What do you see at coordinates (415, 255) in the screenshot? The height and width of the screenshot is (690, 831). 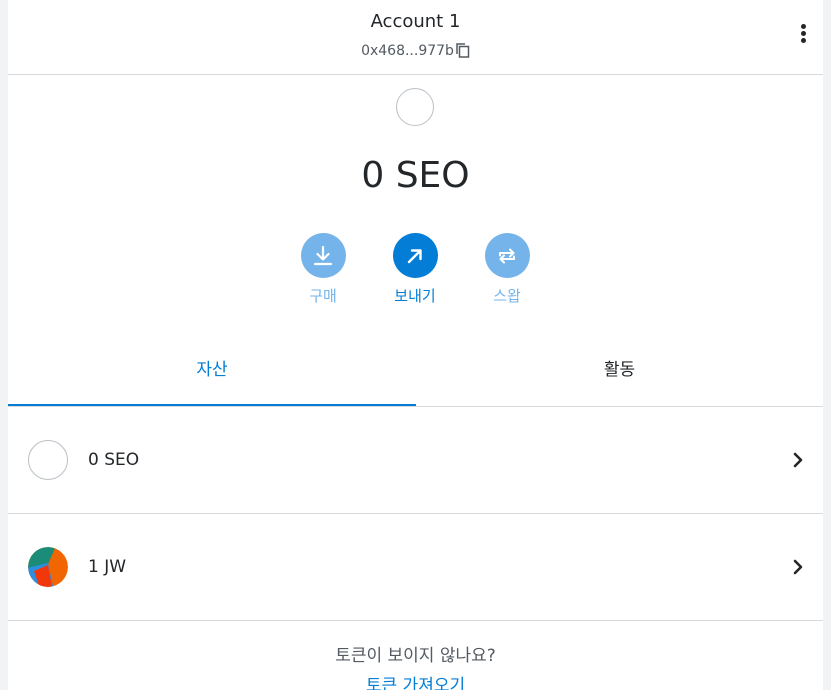 I see `arrow-up-right-icon` at bounding box center [415, 255].